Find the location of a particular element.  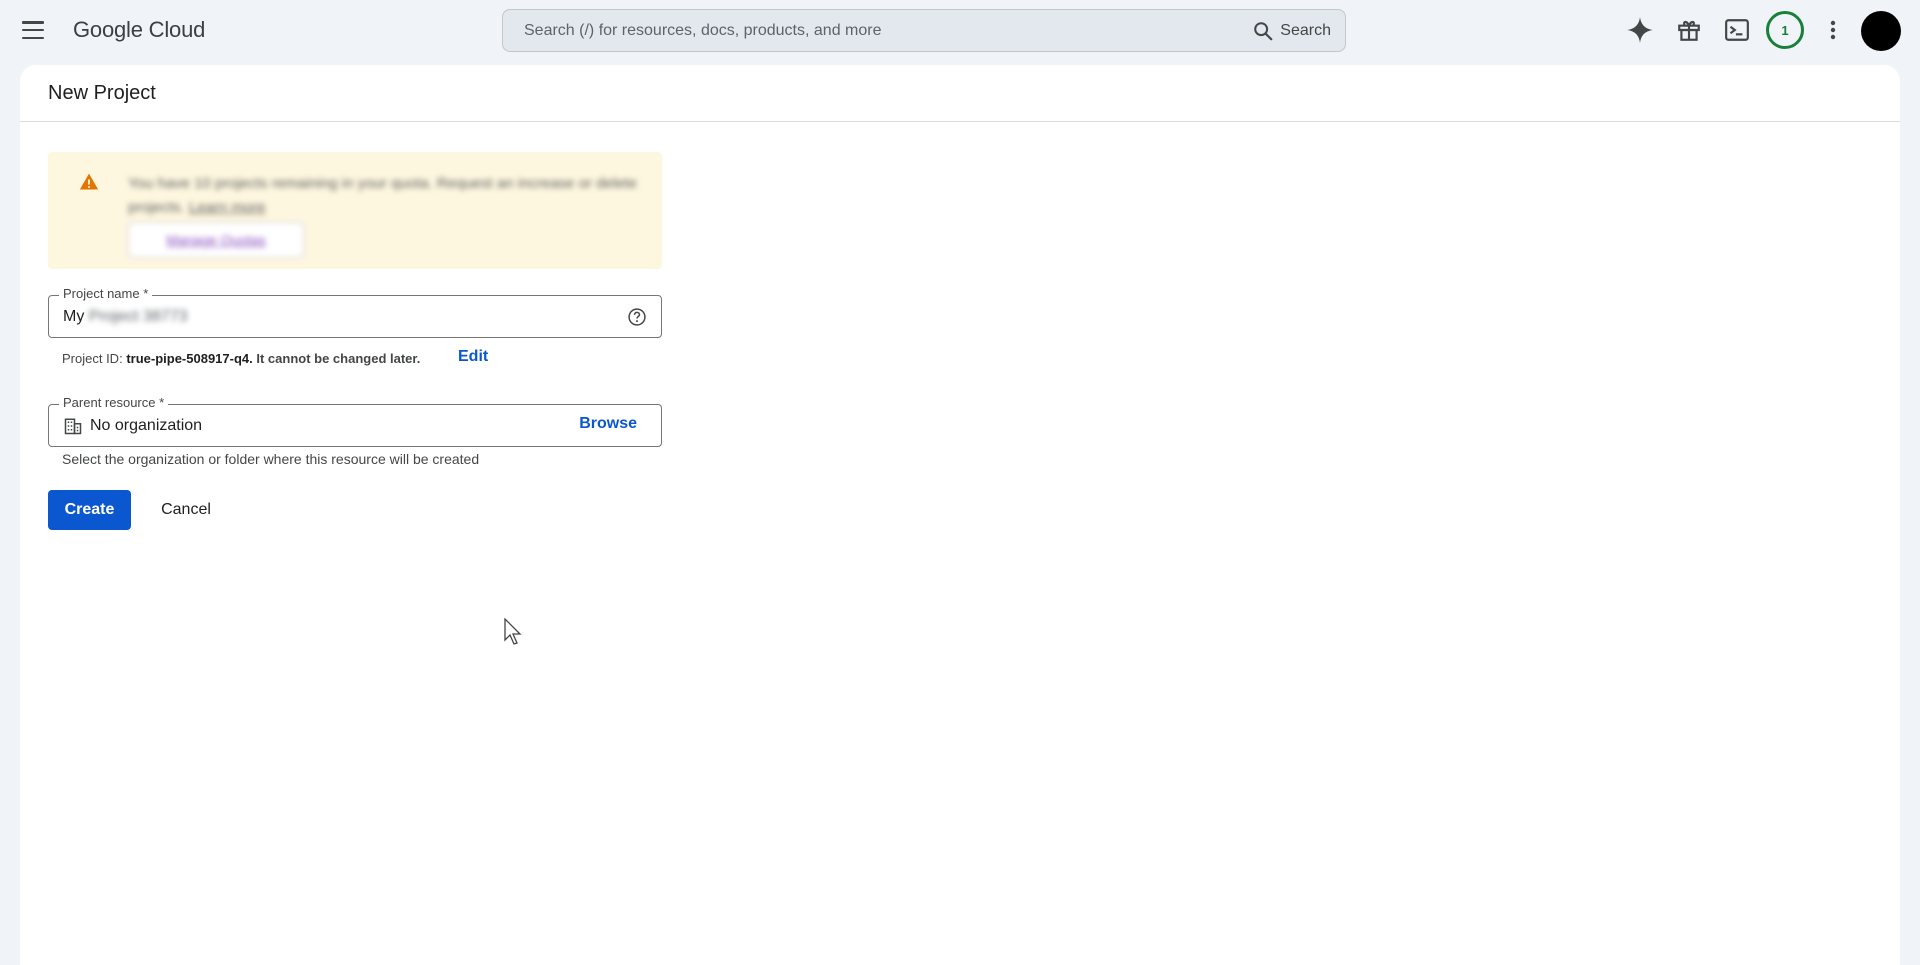

notification-badge: 1 is located at coordinates (1785, 30).